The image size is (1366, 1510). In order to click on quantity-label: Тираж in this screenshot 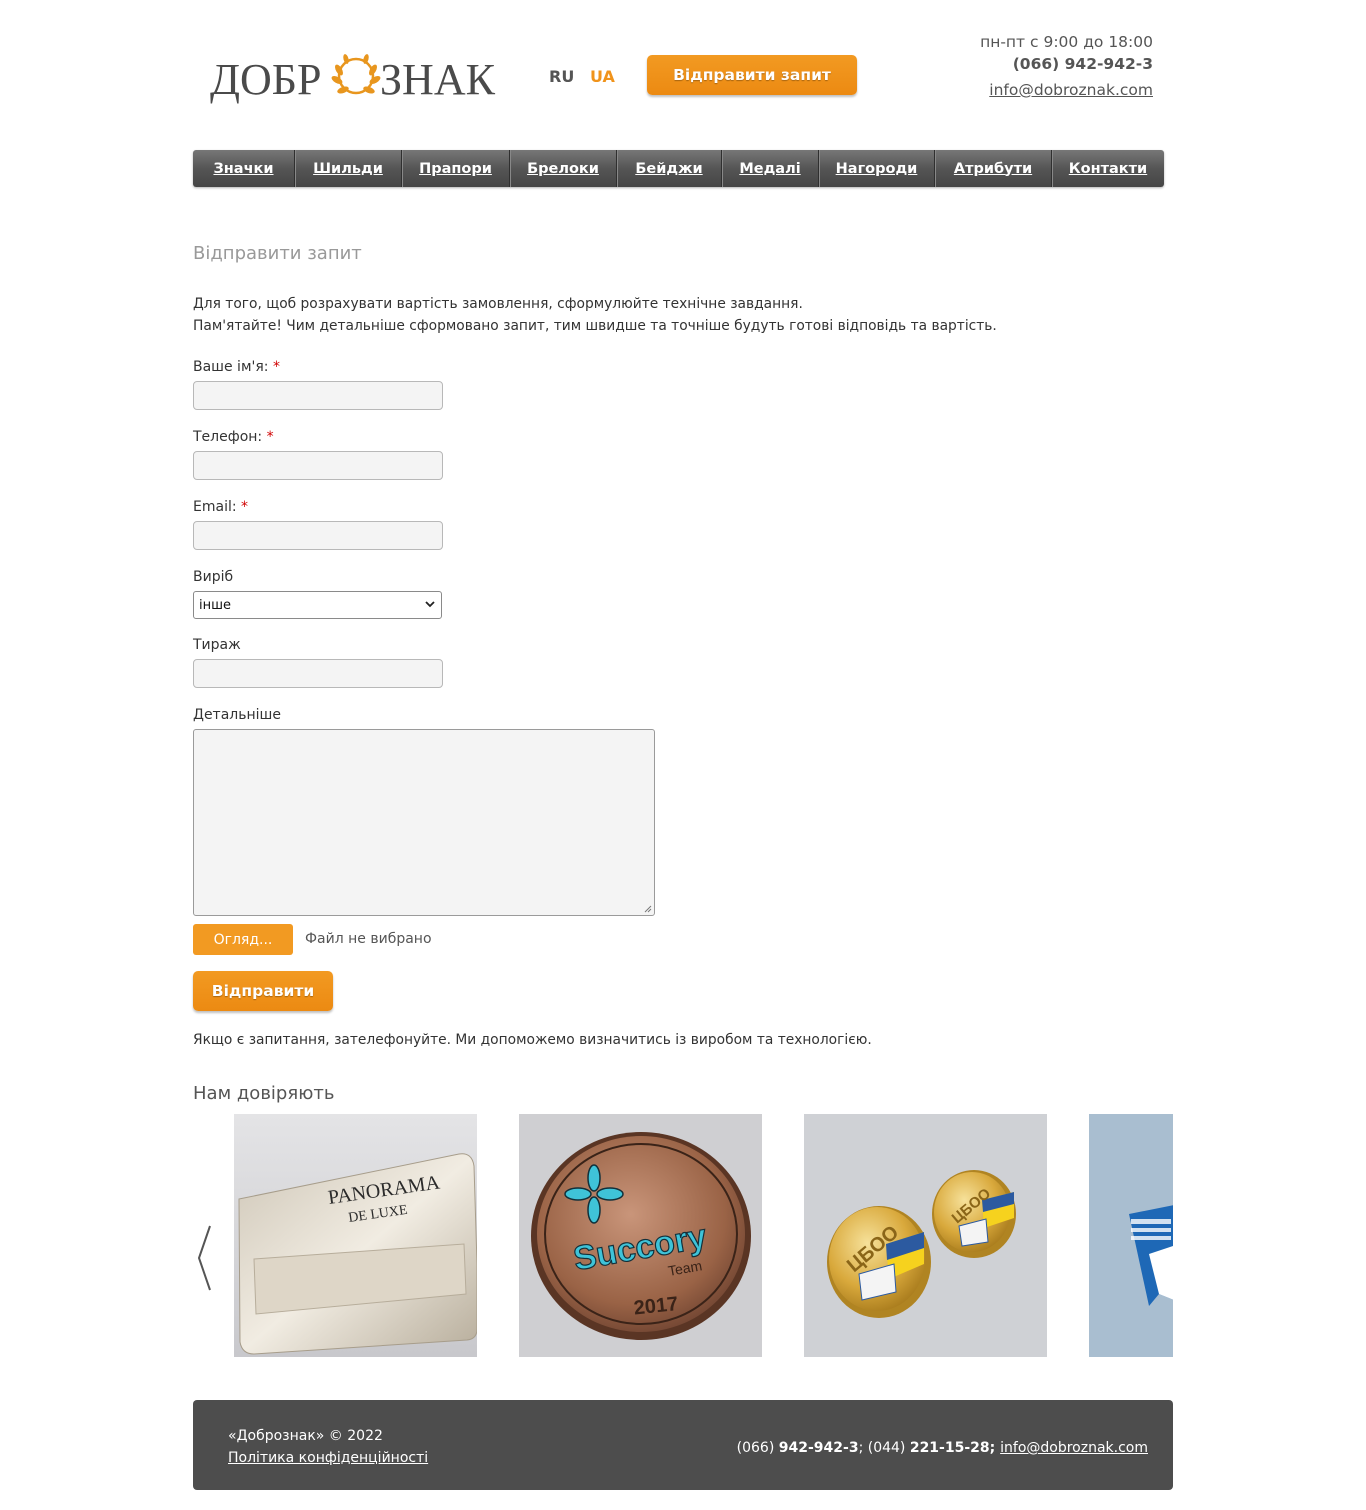, I will do `click(217, 645)`.